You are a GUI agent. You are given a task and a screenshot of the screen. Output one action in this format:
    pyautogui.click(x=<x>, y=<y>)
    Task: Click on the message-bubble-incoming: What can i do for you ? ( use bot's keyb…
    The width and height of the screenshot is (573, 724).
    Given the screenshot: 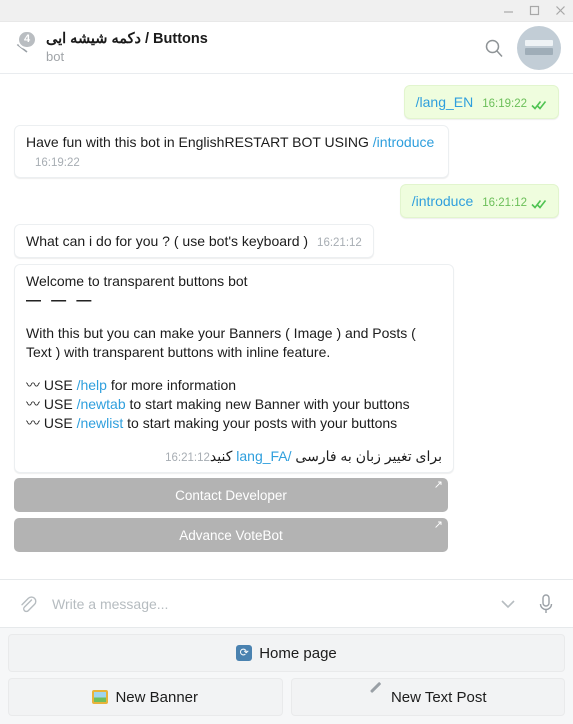 What is the action you would take?
    pyautogui.click(x=194, y=241)
    